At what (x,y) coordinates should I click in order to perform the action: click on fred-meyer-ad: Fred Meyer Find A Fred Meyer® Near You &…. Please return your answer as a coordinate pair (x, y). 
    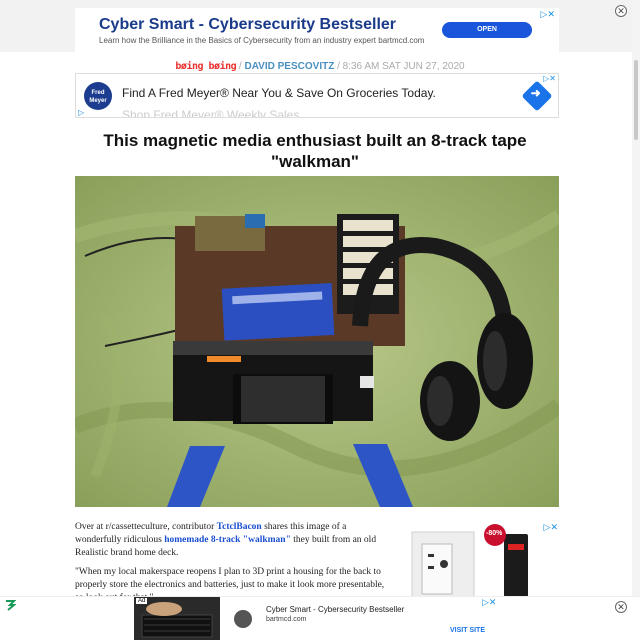
    Looking at the image, I should click on (317, 95).